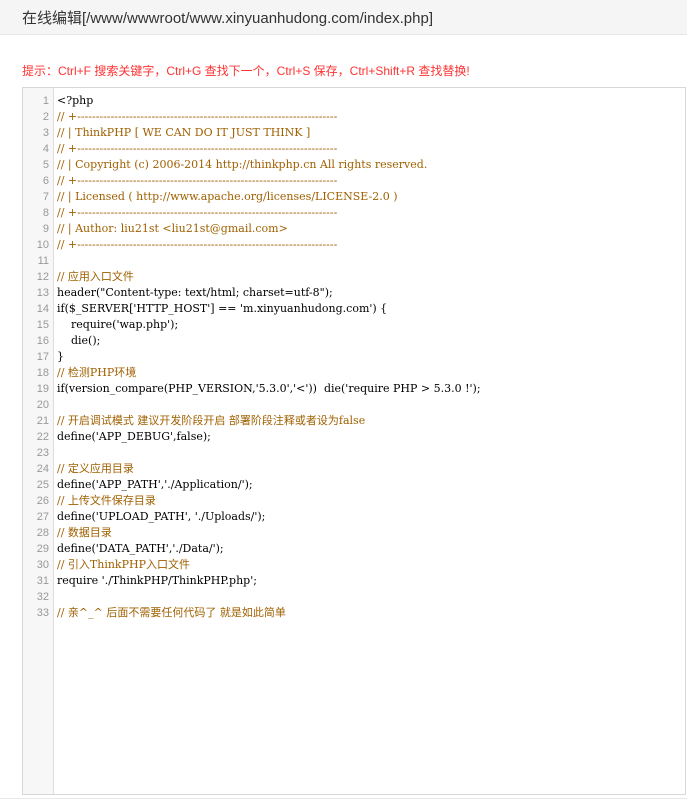 The image size is (687, 801). What do you see at coordinates (287, 277) in the screenshot?
I see `code-line: // 应用入口文件` at bounding box center [287, 277].